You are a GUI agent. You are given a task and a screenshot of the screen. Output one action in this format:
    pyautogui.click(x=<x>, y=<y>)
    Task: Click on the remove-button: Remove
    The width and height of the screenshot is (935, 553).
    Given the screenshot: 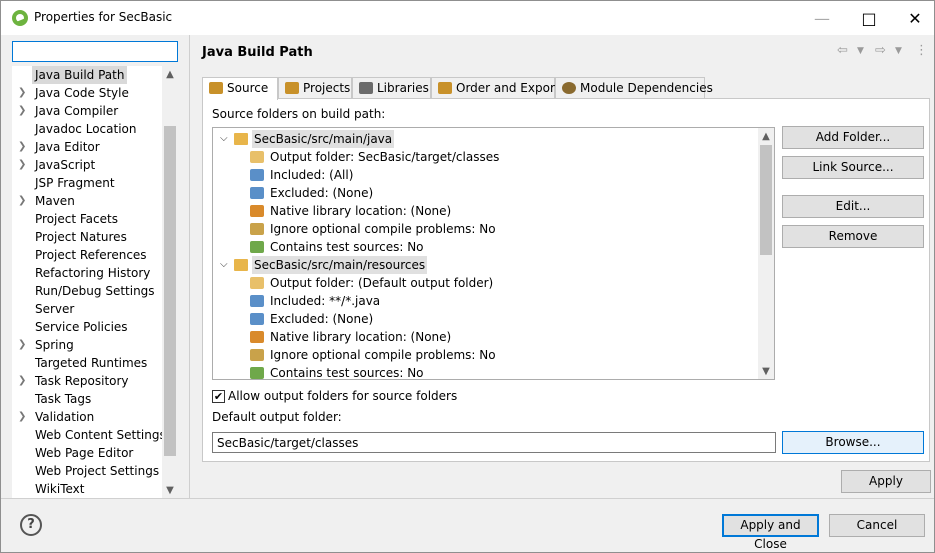 What is the action you would take?
    pyautogui.click(x=853, y=236)
    